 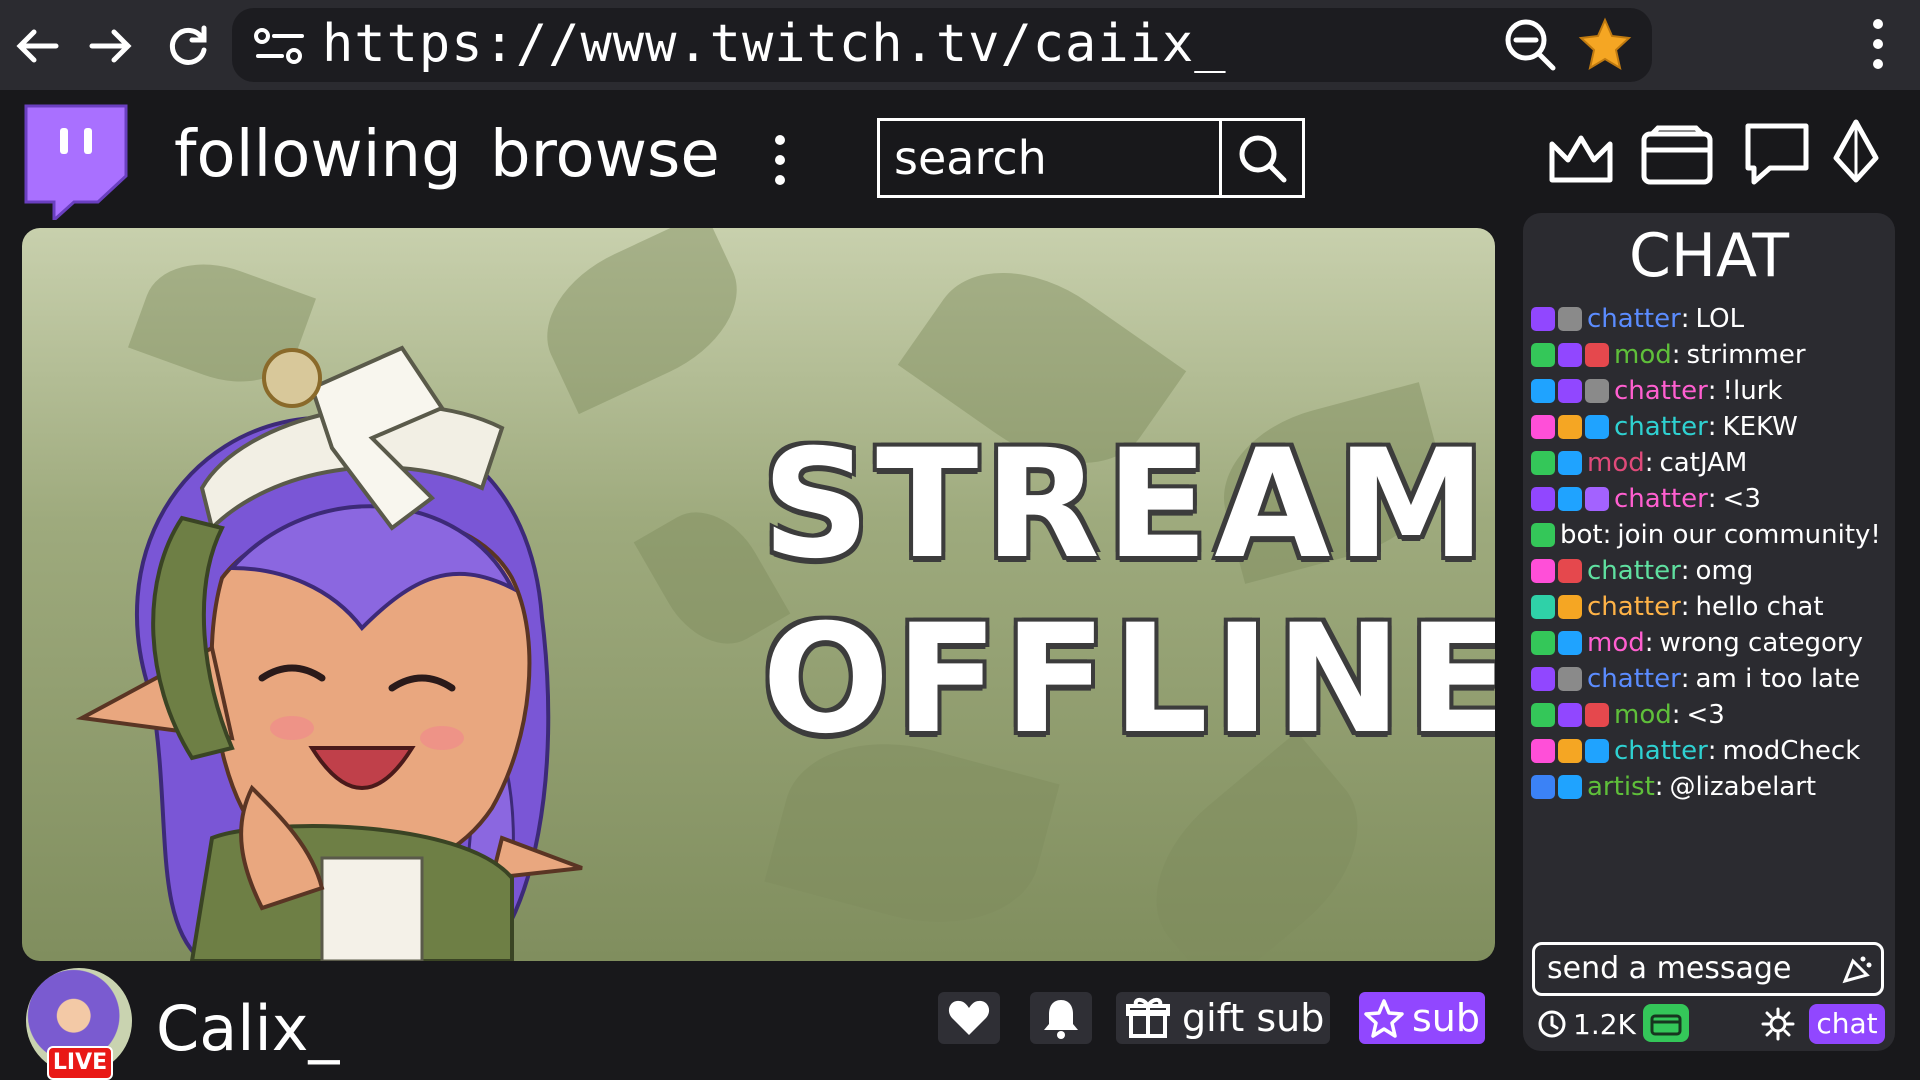 I want to click on chat-message: chatter: !lurk, so click(x=1656, y=391).